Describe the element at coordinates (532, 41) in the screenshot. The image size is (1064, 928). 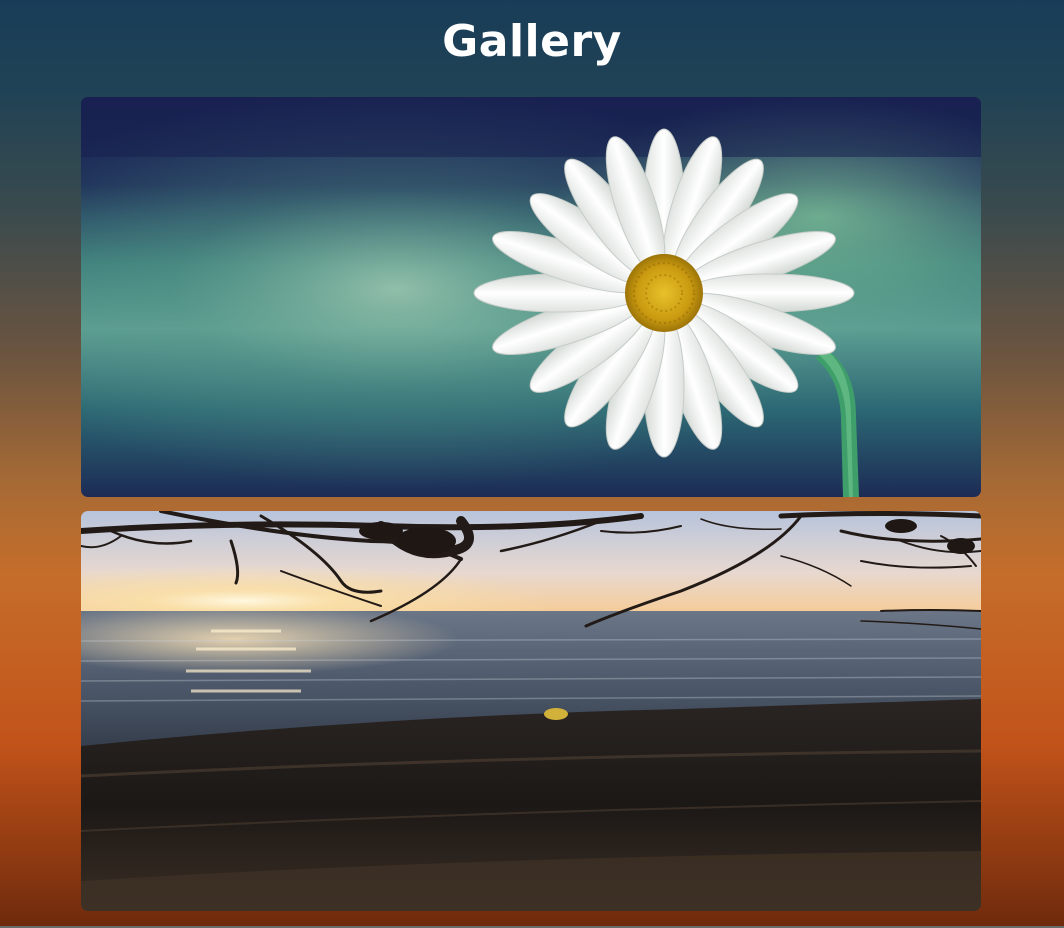
I see `page-title: Gallery` at that location.